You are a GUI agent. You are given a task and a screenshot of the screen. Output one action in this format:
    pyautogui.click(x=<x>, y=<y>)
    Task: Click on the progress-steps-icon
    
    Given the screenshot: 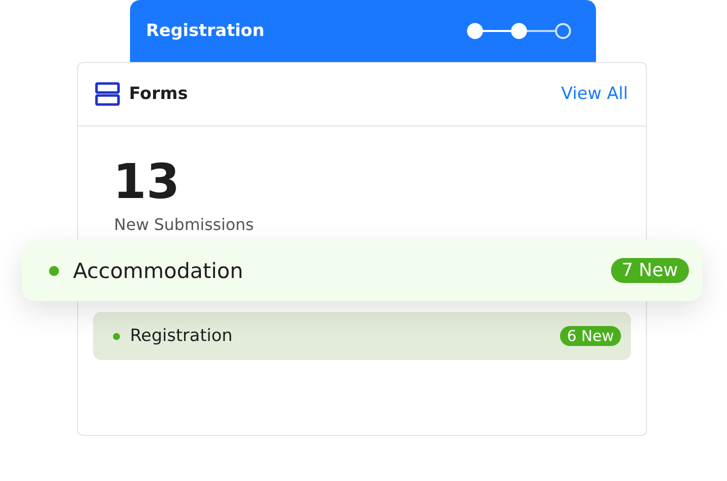 What is the action you would take?
    pyautogui.click(x=519, y=31)
    